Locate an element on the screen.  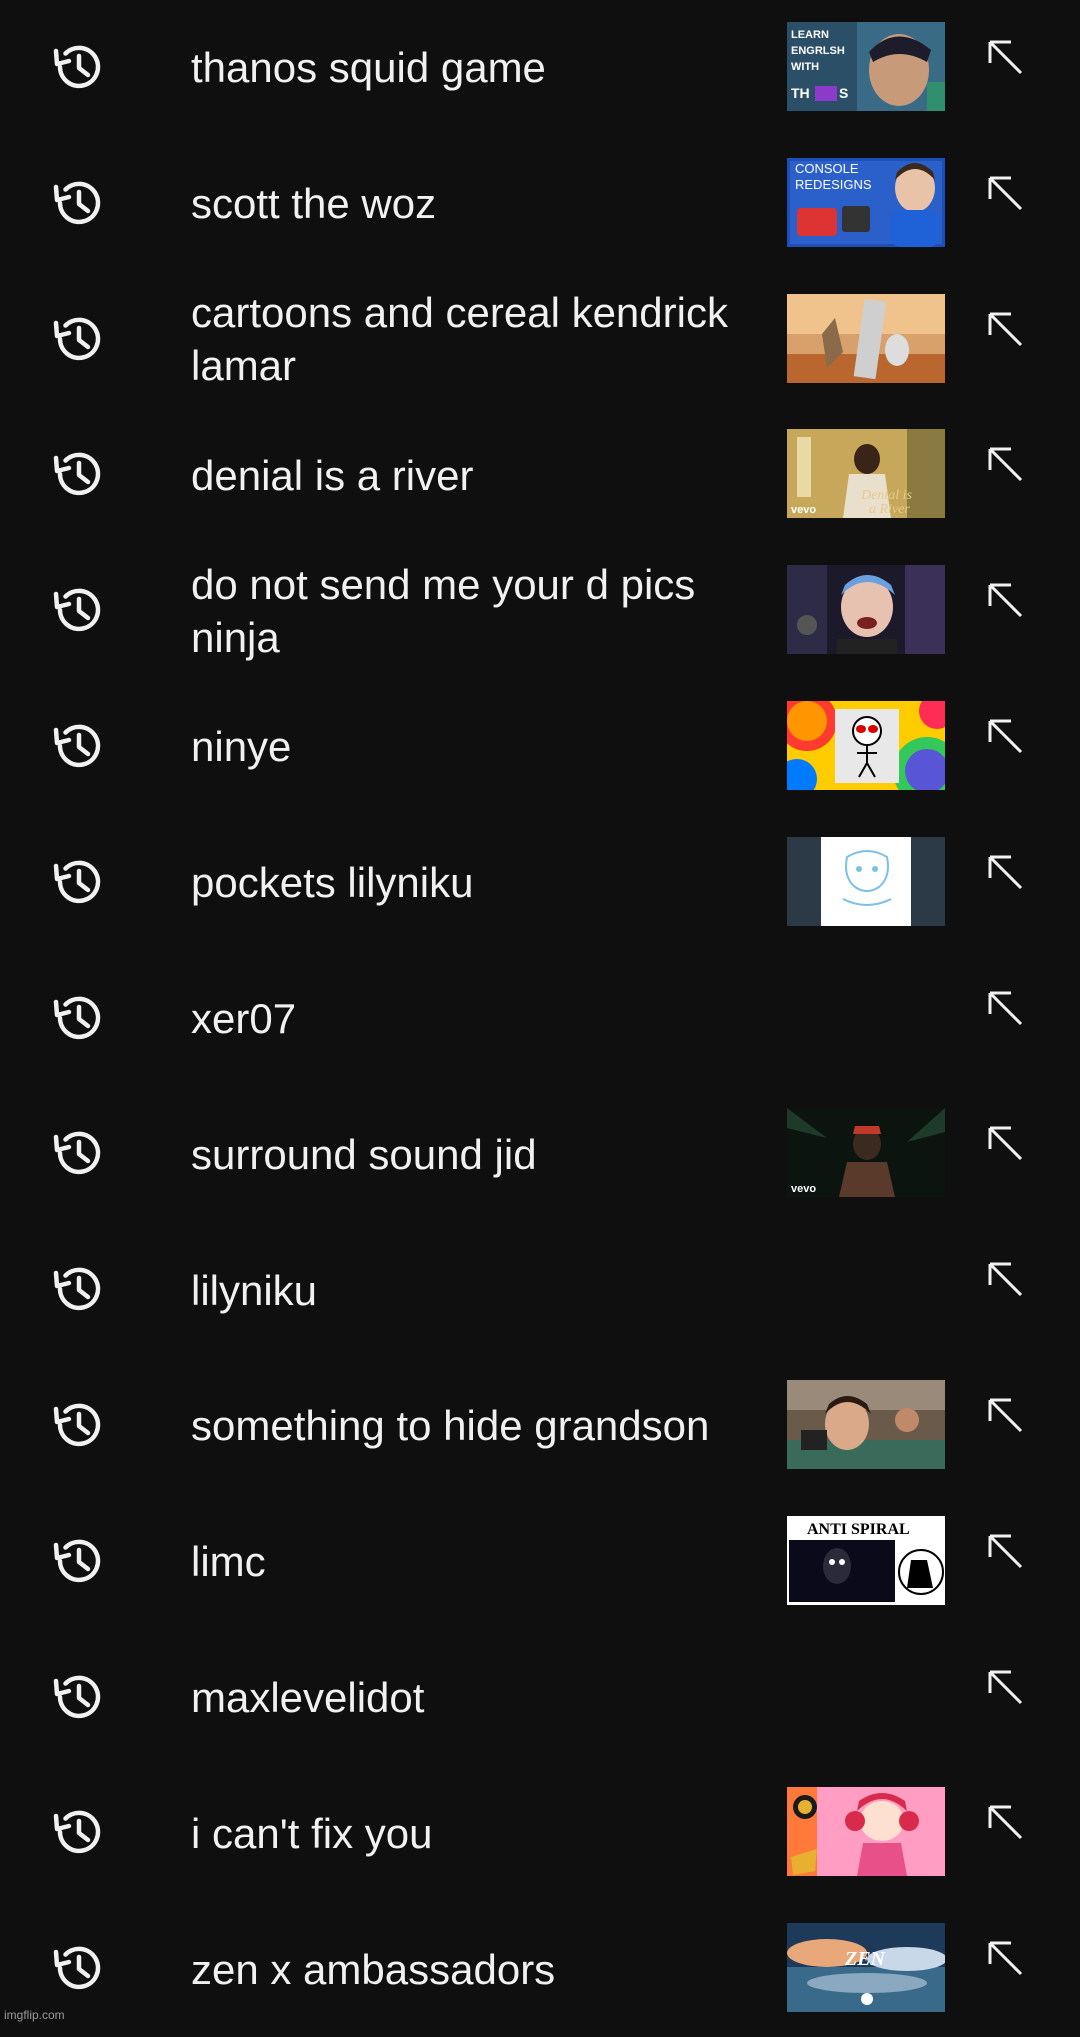
suggestion-query: something to hide grandson is located at coordinates (481, 1426).